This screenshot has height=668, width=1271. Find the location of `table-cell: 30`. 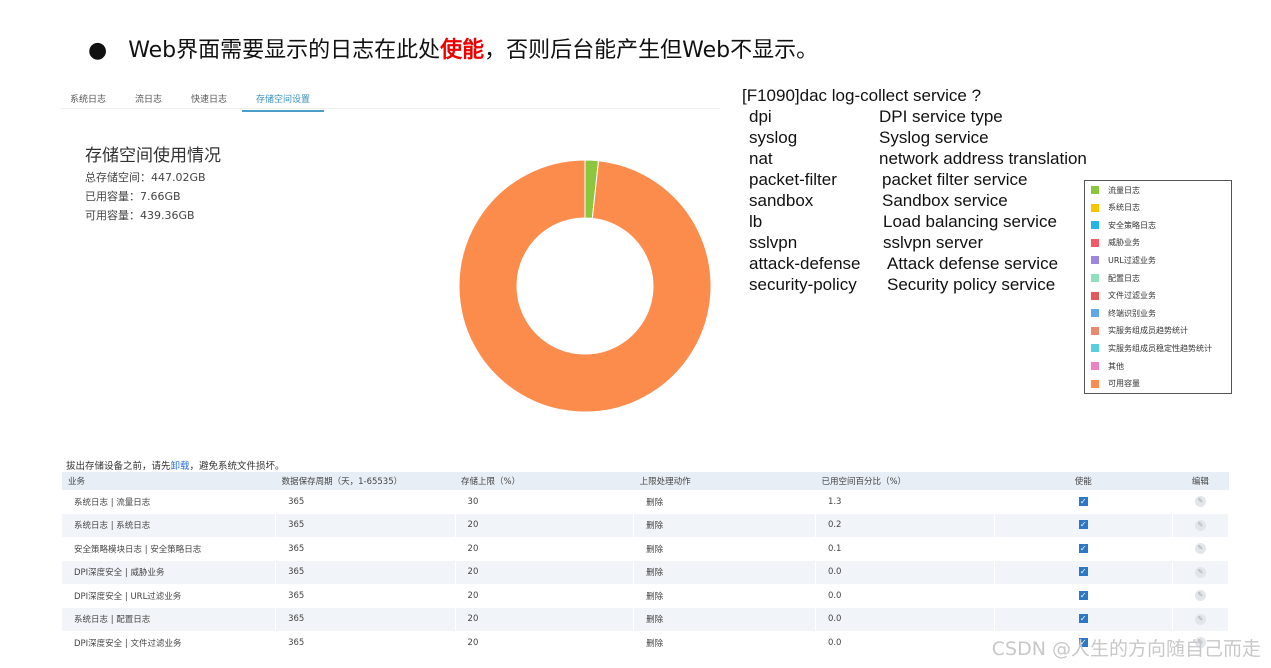

table-cell: 30 is located at coordinates (545, 502).